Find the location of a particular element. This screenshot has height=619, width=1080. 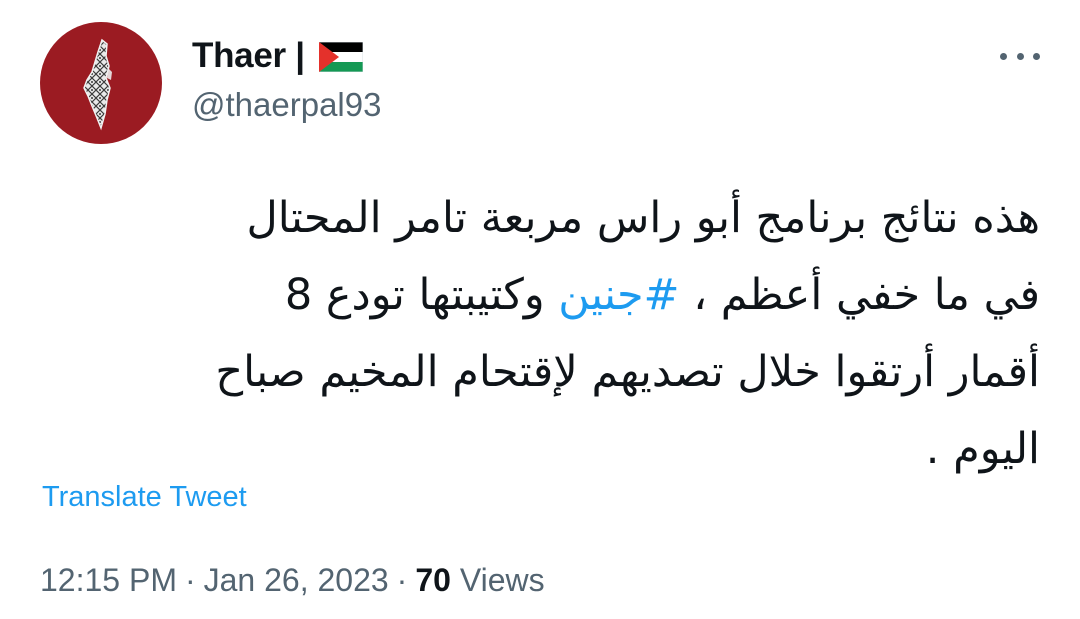

palestine-flag-icon is located at coordinates (340, 57).